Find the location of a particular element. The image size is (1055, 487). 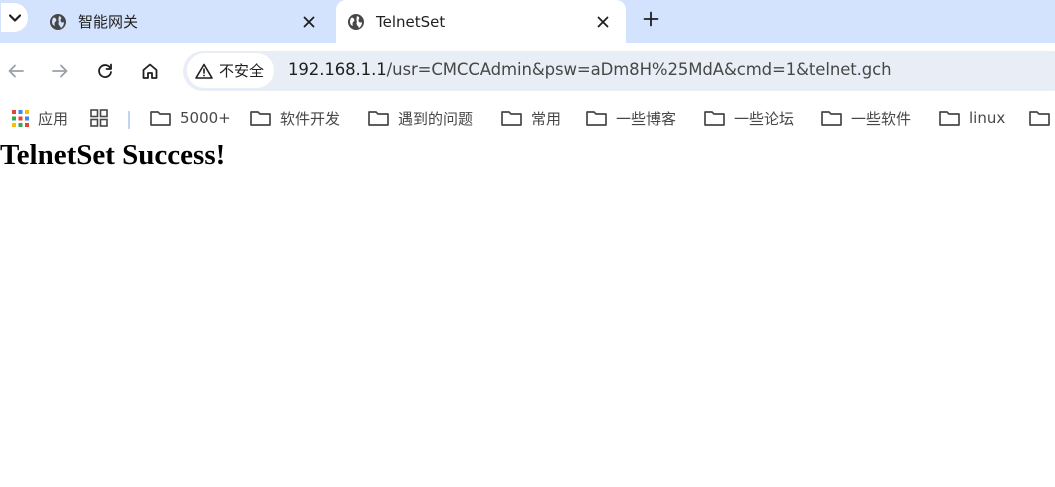

bookmark-folder: 常用 is located at coordinates (531, 118).